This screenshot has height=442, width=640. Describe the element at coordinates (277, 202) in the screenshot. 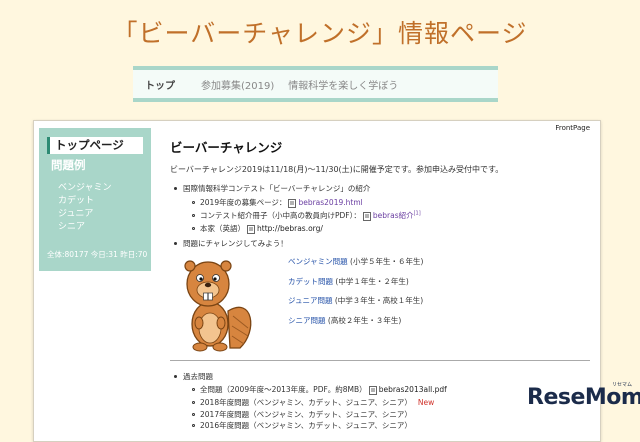

I see `list-item-2019-page: 2019年度の募集ページ： bebras2019.html` at that location.